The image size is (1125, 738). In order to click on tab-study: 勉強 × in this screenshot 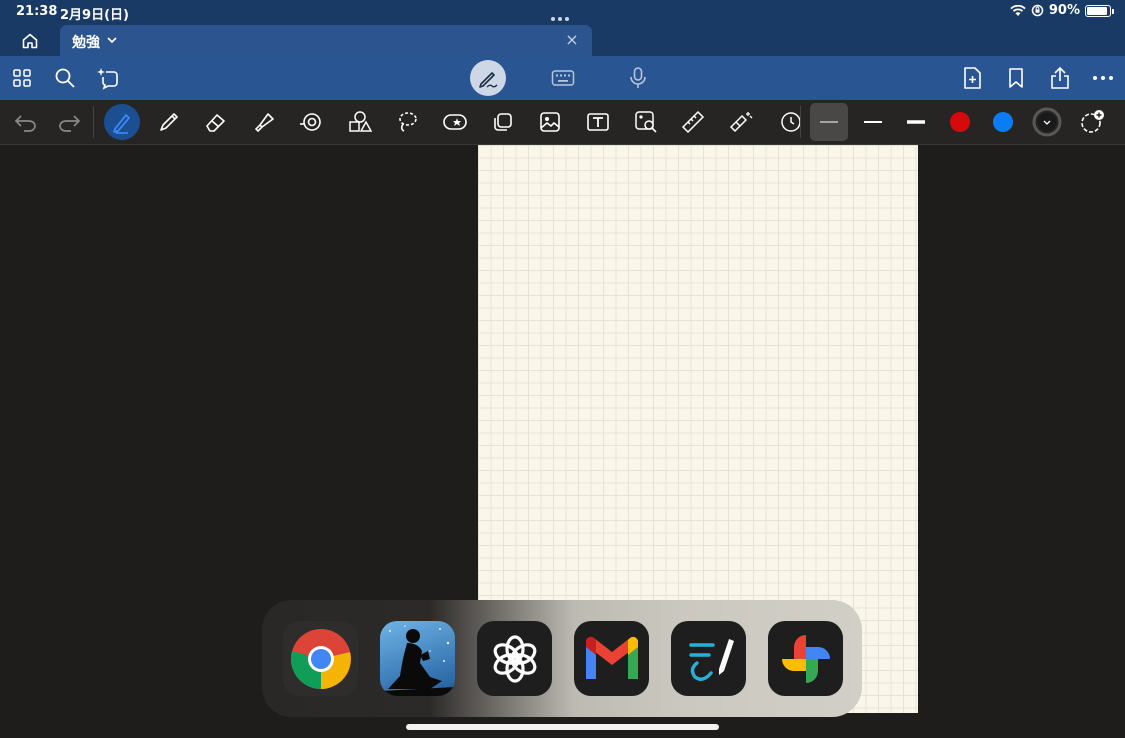, I will do `click(326, 40)`.